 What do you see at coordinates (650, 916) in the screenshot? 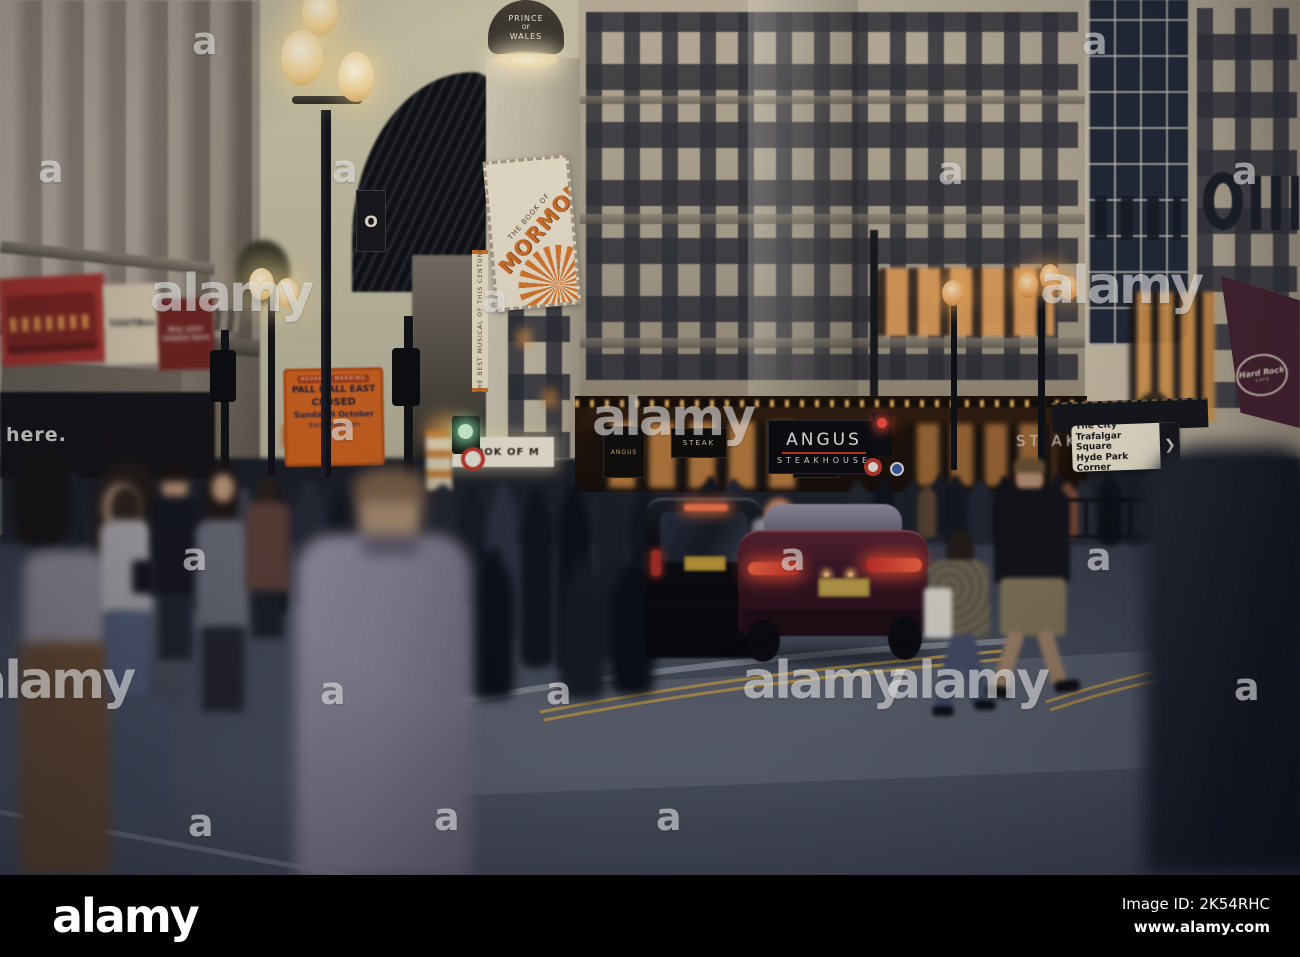
I see `alamy-footer: alamy Image ID: 2K54RHC www.alamy.com` at bounding box center [650, 916].